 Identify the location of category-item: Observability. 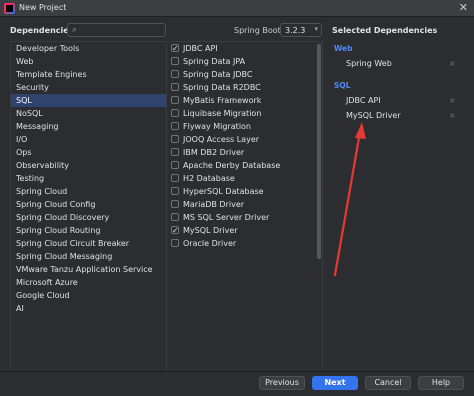
(88, 165).